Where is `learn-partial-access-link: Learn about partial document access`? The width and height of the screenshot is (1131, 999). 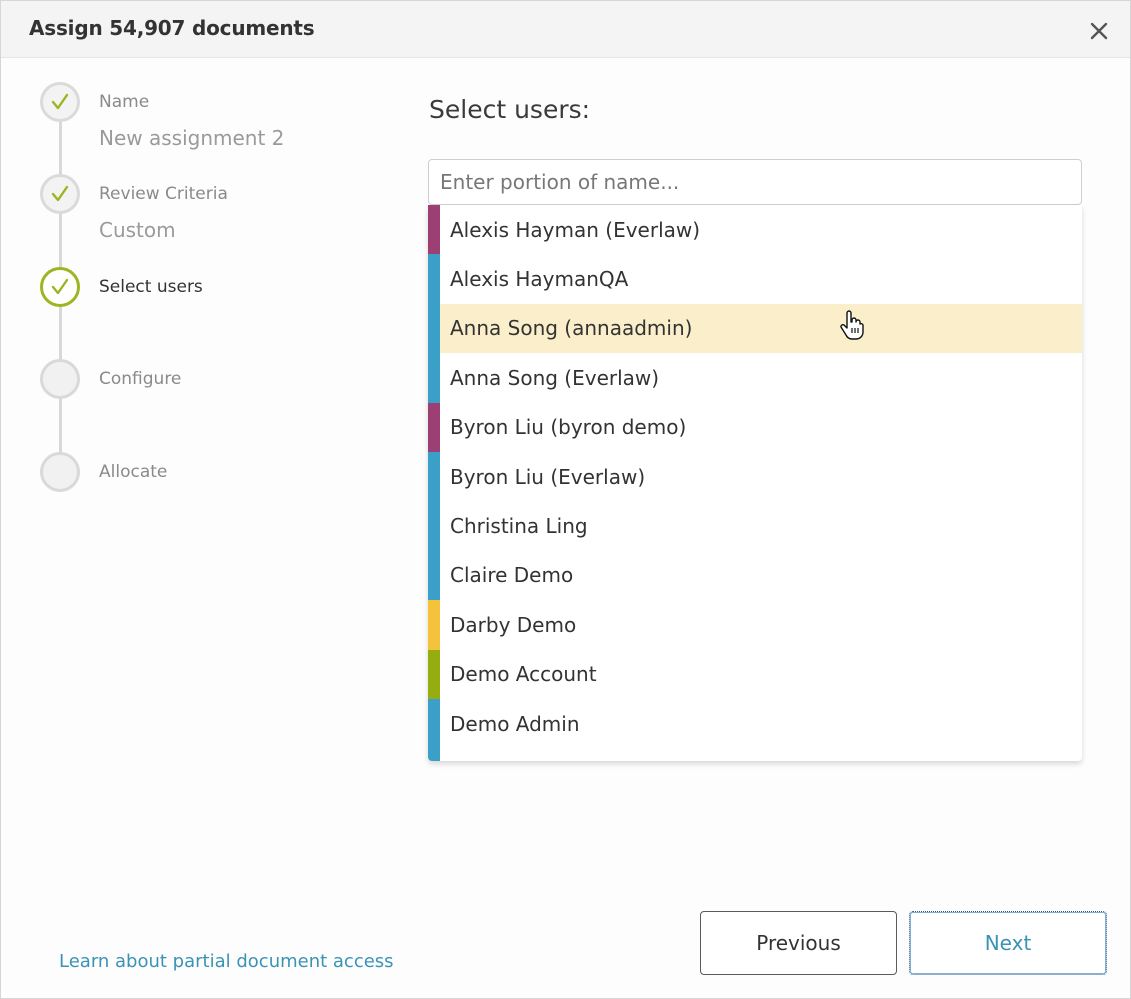
learn-partial-access-link: Learn about partial document access is located at coordinates (226, 961).